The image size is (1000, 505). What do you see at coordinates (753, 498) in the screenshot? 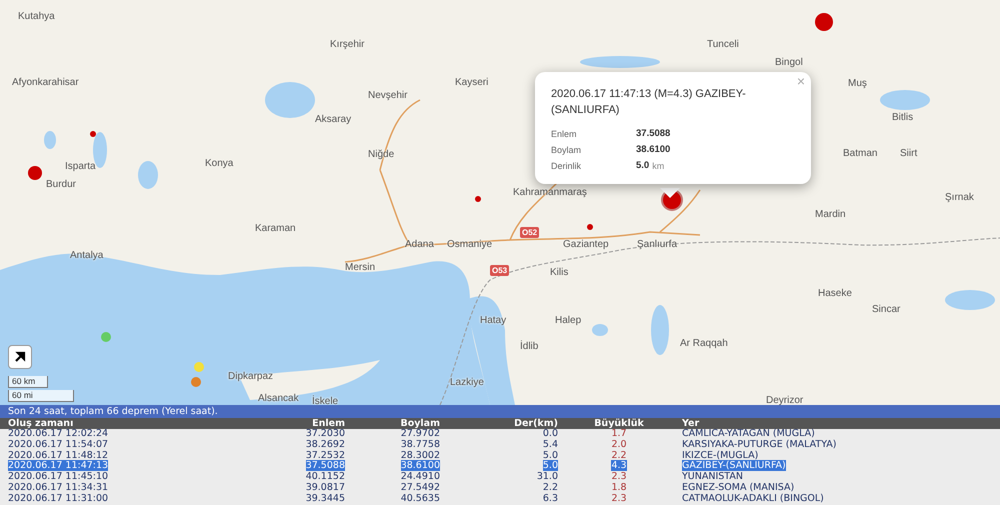
I see `table-cell: CATMAOLUK-ADAKLI (BINGOL)` at bounding box center [753, 498].